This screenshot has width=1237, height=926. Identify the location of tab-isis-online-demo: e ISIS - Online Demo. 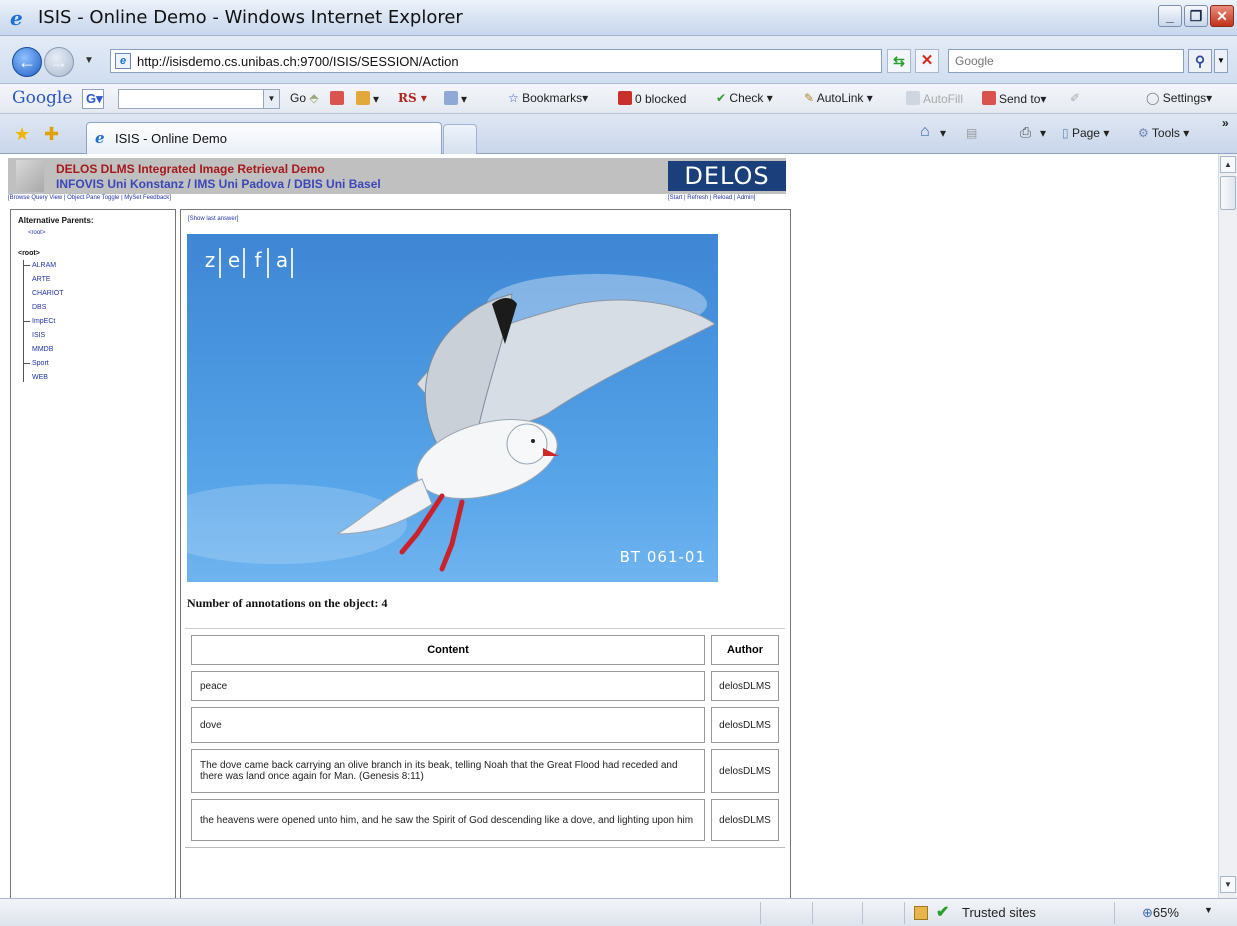
(264, 138).